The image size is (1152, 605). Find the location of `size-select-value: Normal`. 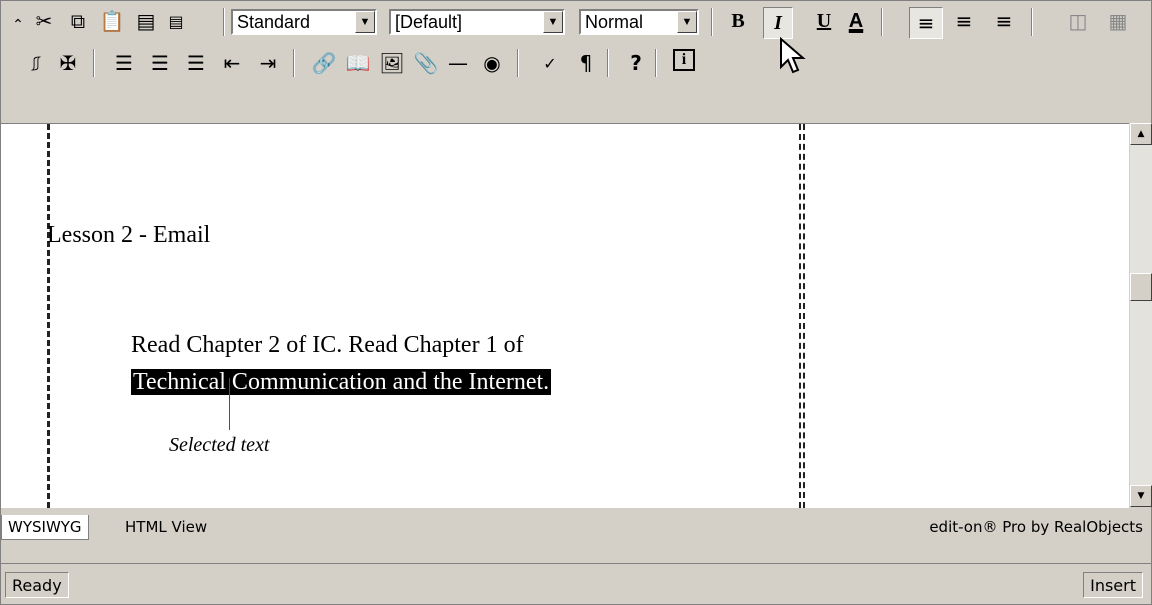

size-select-value: Normal is located at coordinates (614, 22).